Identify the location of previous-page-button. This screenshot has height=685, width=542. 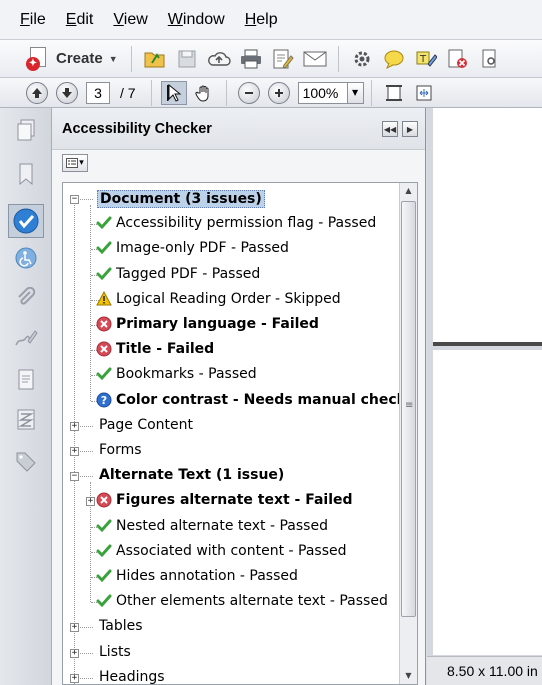
(37, 92).